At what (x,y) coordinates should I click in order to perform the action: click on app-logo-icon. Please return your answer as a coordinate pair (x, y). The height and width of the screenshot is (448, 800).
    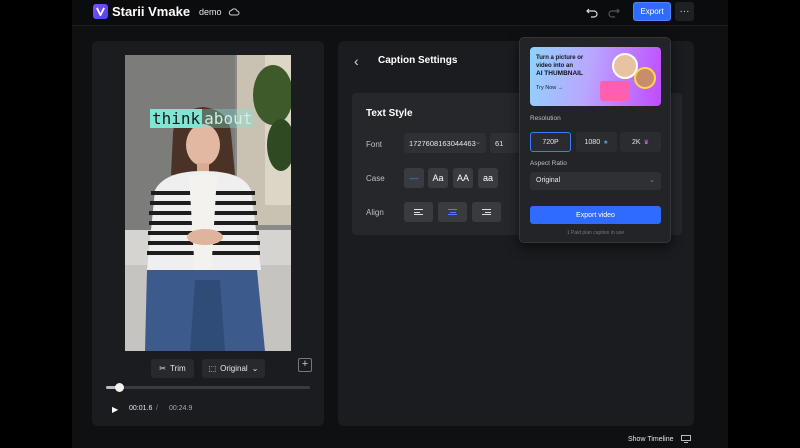
    Looking at the image, I should click on (100, 11).